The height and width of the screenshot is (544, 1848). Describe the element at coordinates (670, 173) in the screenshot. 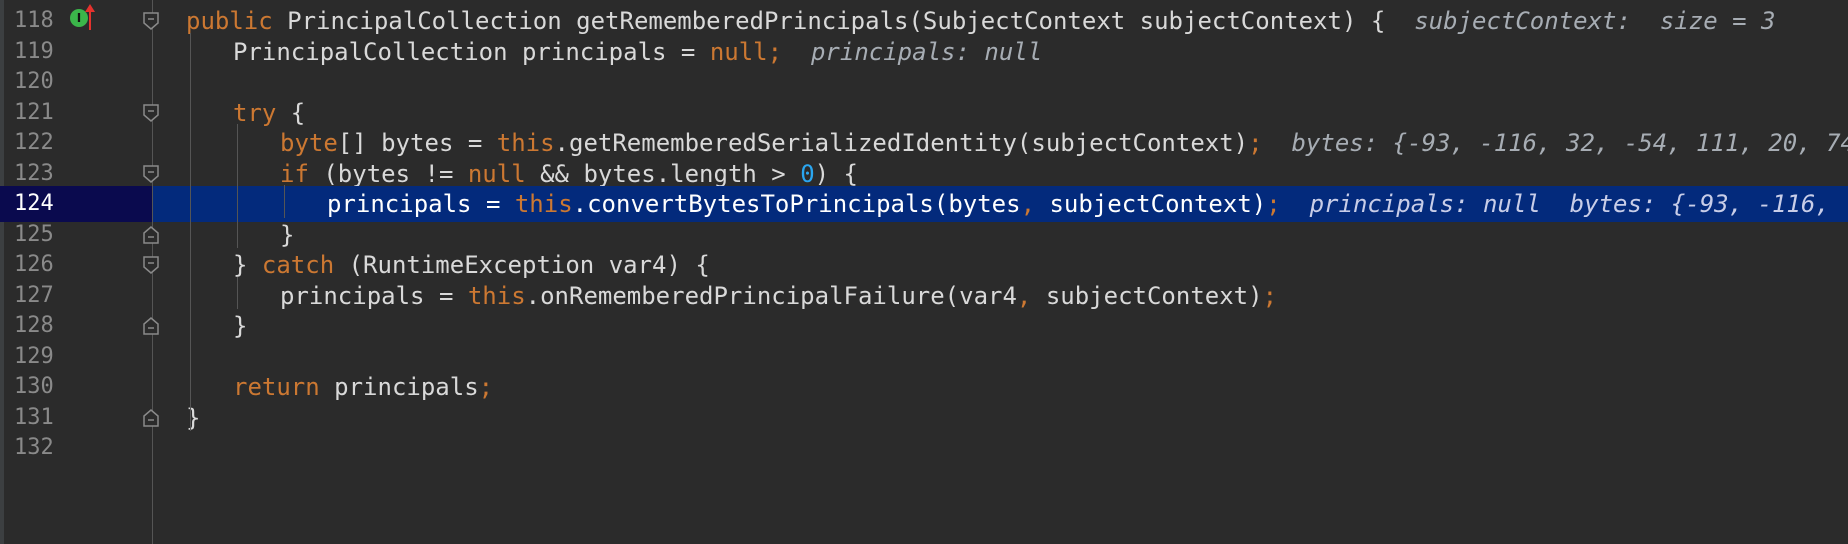

I see `code-token: && bytes.length >` at that location.